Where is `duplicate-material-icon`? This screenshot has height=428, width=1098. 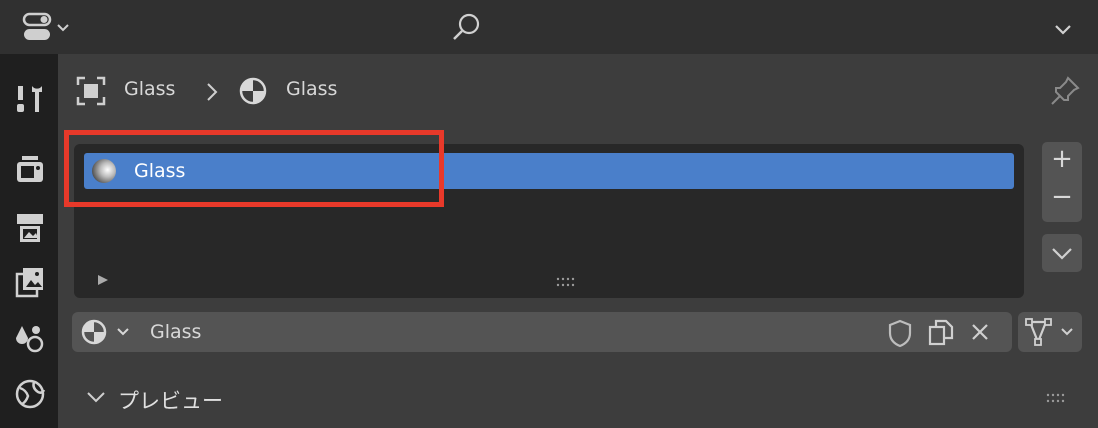
duplicate-material-icon is located at coordinates (941, 333).